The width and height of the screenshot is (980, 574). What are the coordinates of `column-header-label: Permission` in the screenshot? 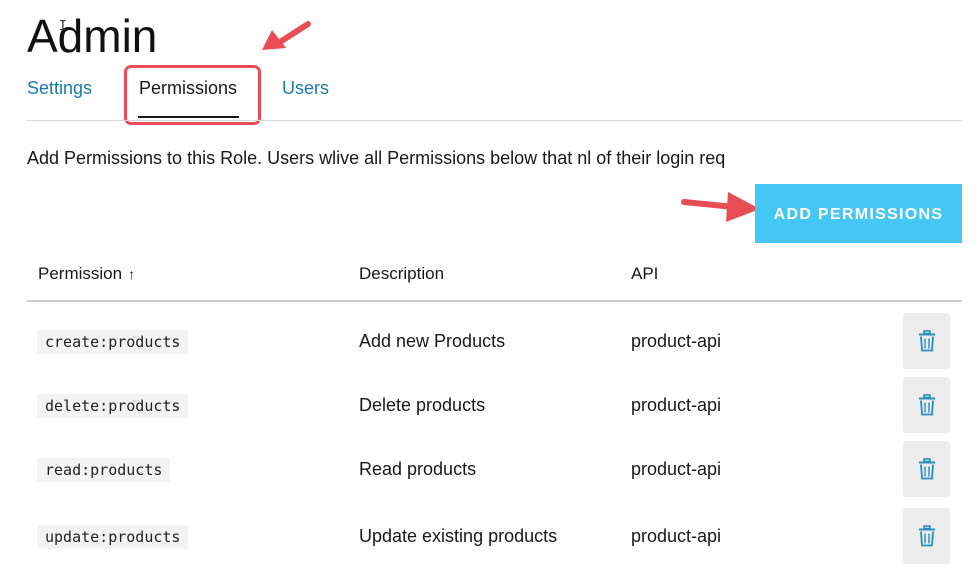 It's located at (80, 273).